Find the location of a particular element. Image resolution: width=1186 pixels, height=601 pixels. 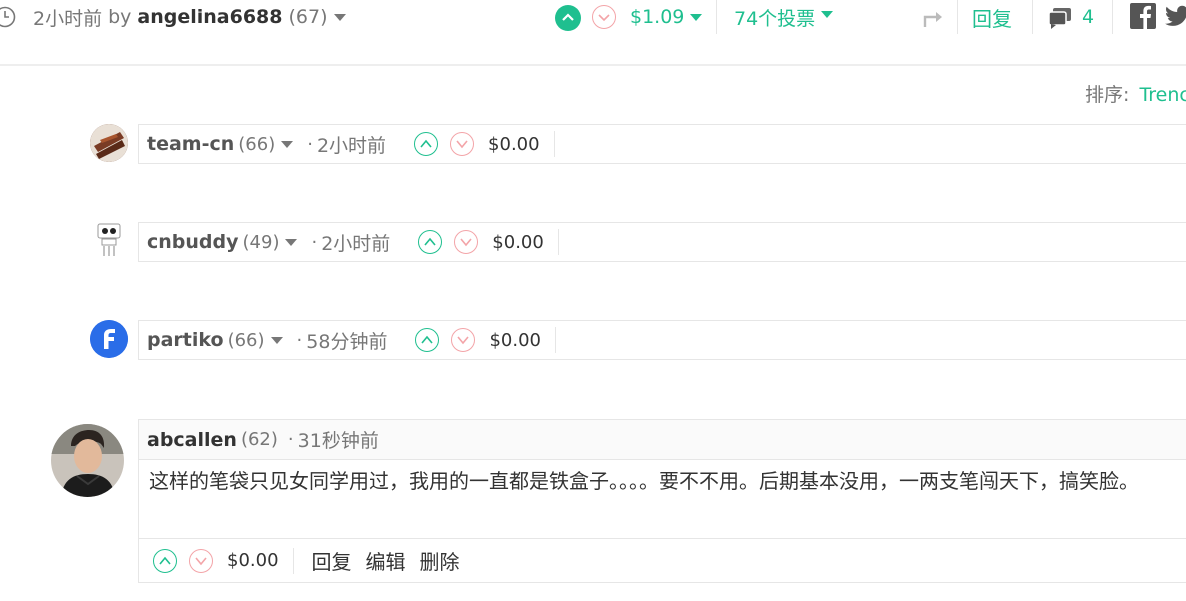

post-time-author: 2小时前 by angelina6688 (67) is located at coordinates (189, 17).